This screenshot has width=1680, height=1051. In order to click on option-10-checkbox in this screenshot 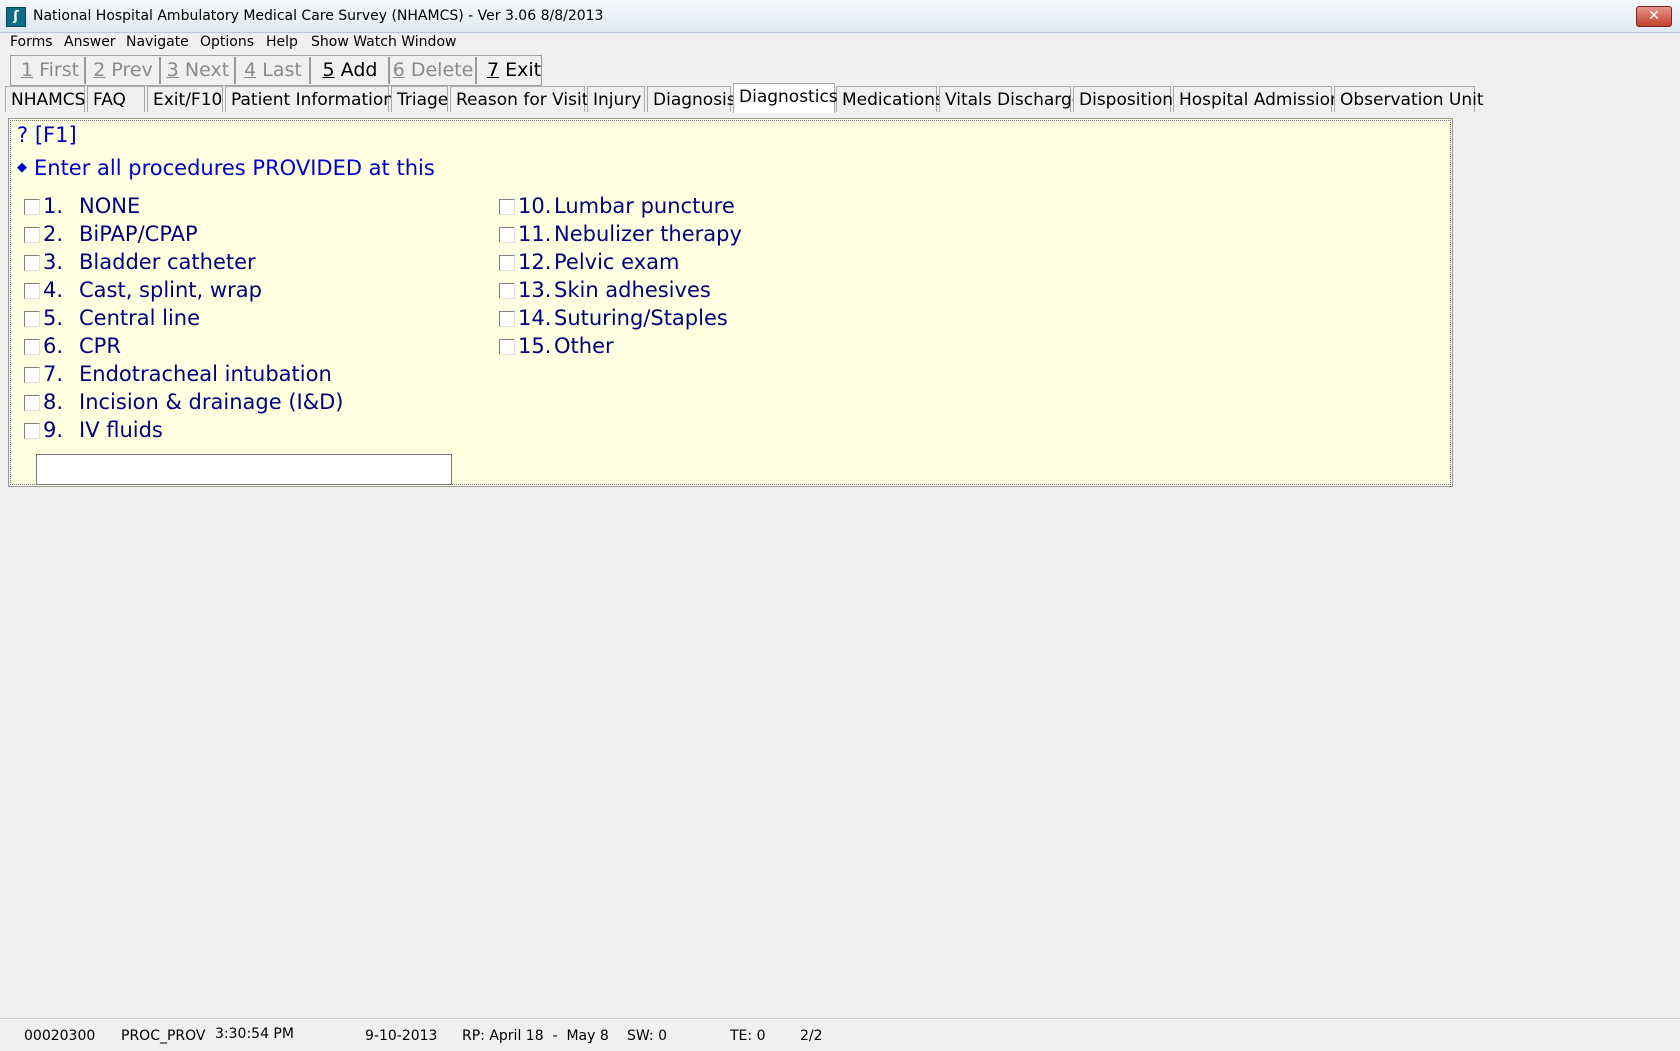, I will do `click(507, 207)`.